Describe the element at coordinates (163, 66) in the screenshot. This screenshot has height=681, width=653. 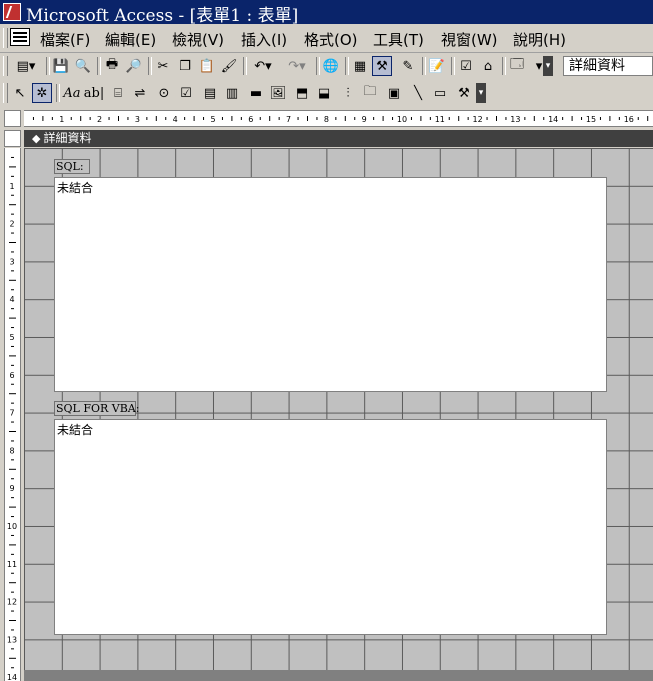
I see `cut-icon: ✂` at that location.